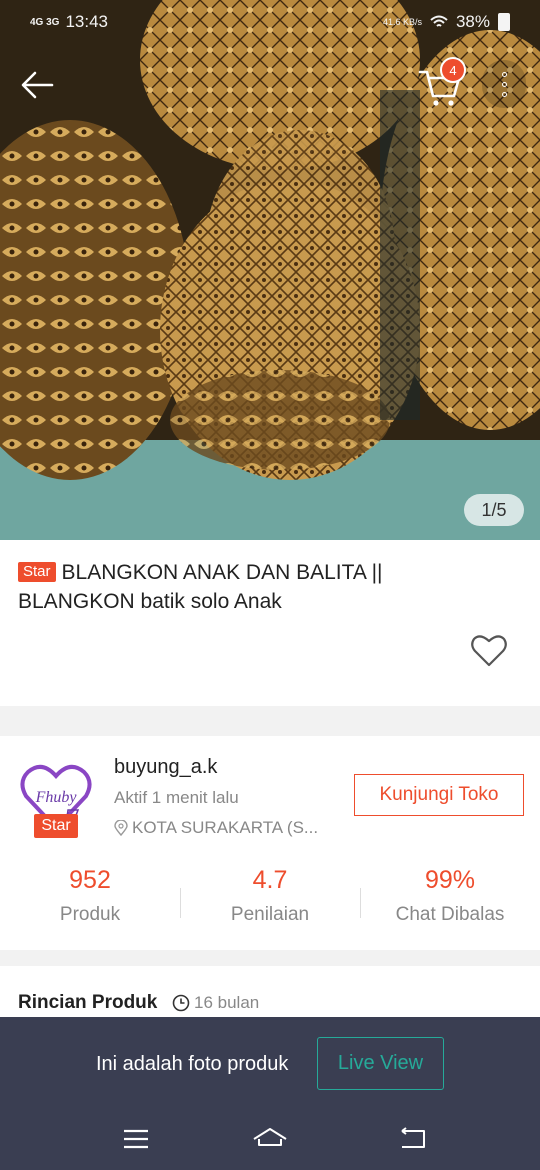 The width and height of the screenshot is (540, 1170). I want to click on product-details-title: Rincian Produk, so click(88, 1002).